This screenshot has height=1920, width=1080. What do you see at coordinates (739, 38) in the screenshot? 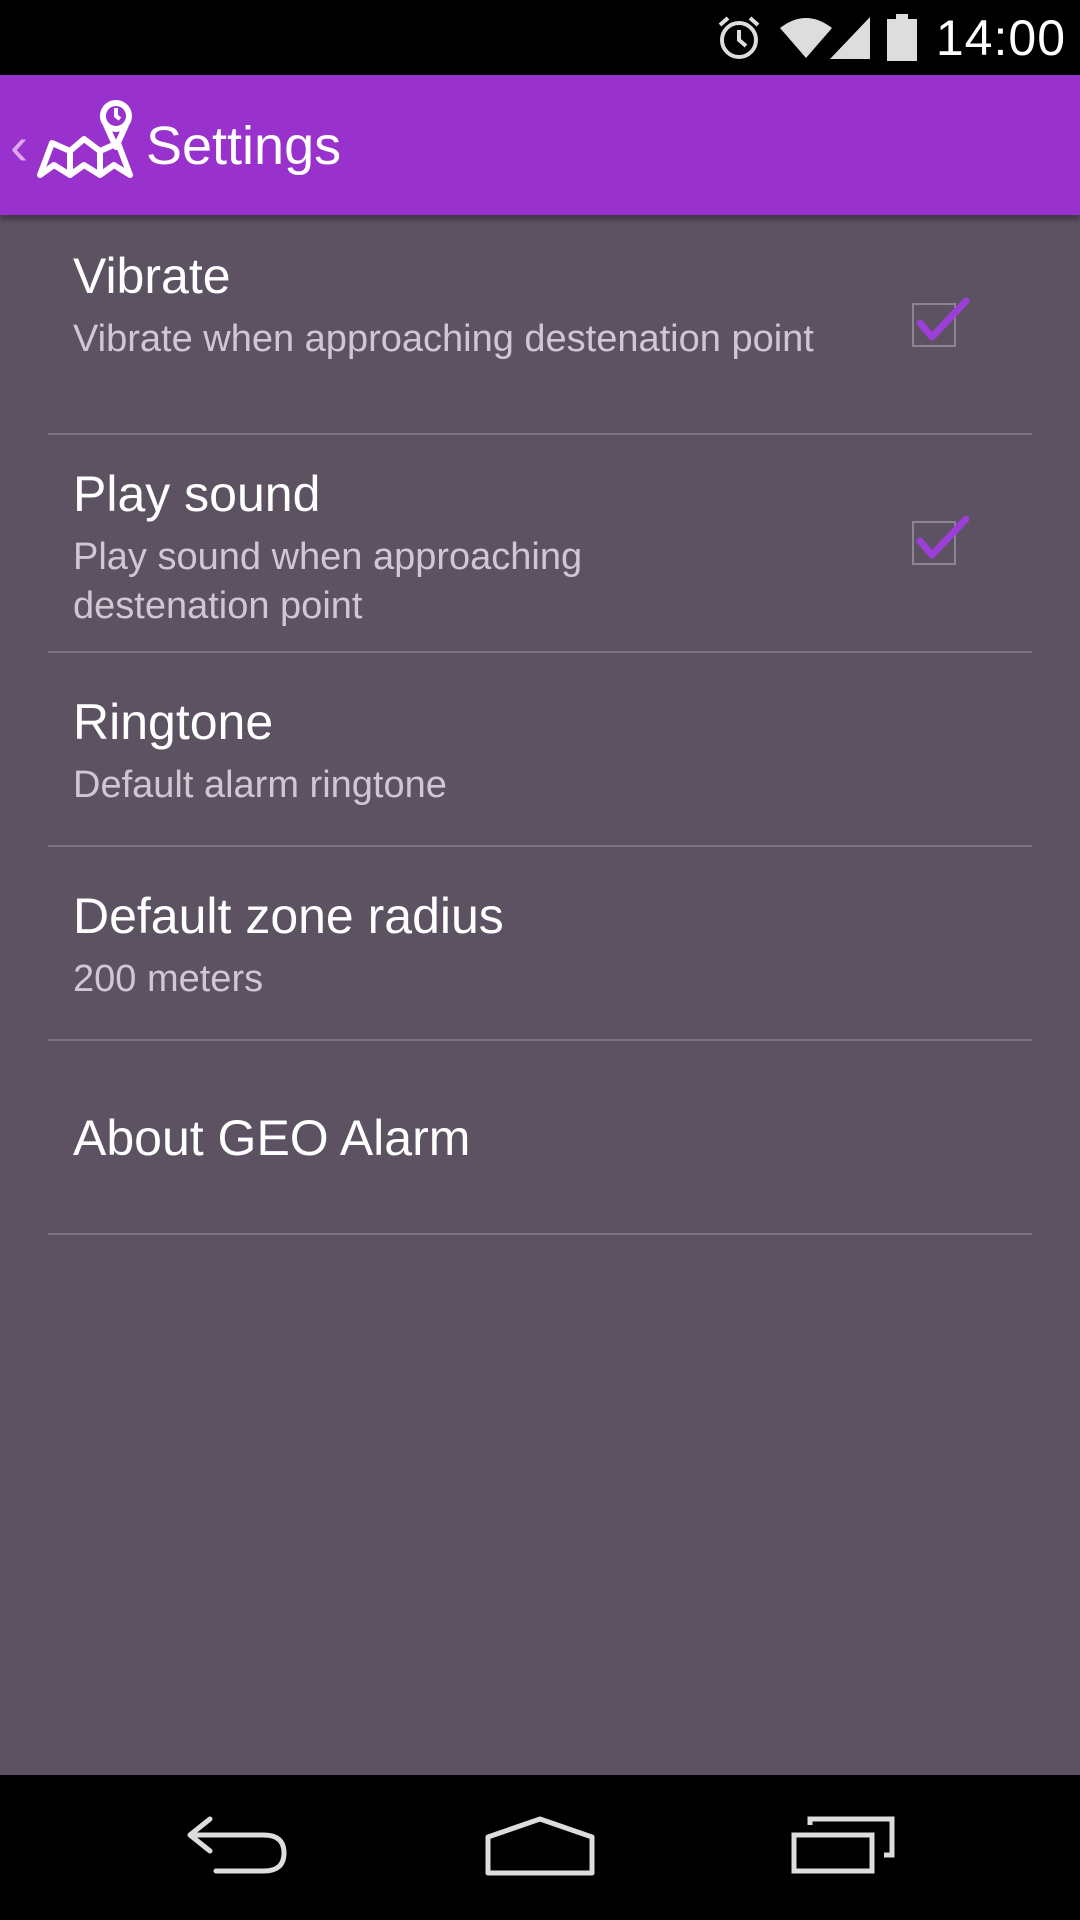
I see `alarm-clock-icon` at bounding box center [739, 38].